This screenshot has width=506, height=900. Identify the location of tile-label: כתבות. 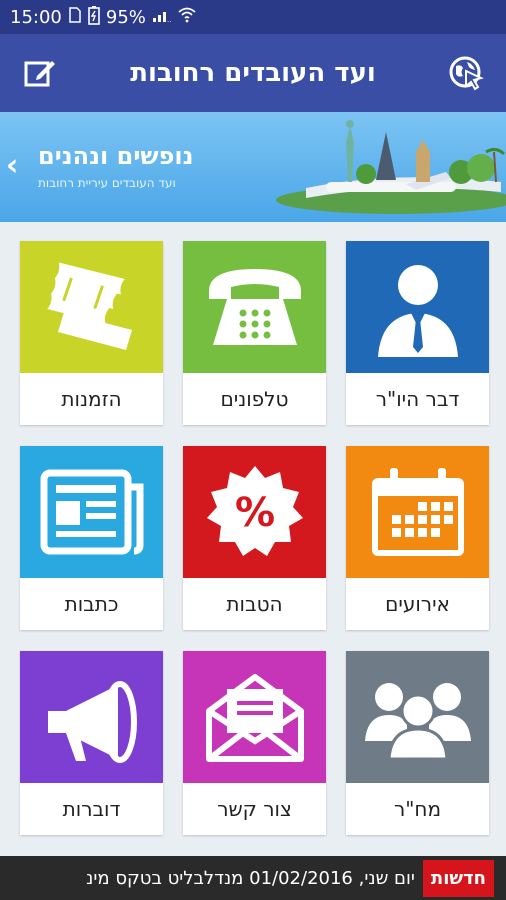
(91, 604).